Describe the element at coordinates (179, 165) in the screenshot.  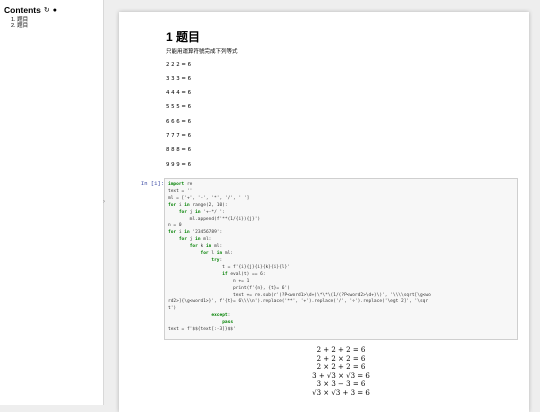
I see `equation-line: 9 9 9 = 6` at that location.